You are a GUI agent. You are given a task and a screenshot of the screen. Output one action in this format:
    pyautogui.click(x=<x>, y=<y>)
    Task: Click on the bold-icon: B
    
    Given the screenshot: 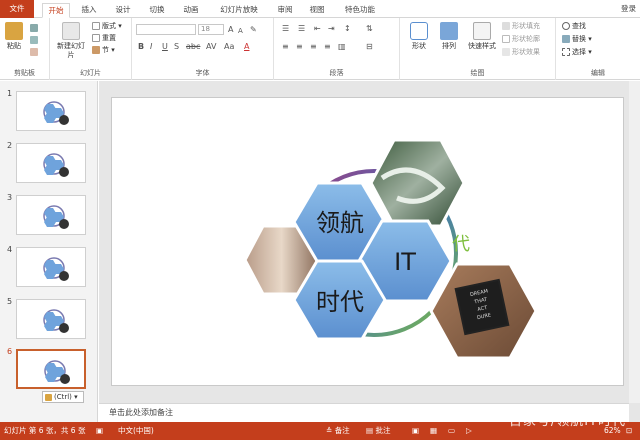 What is the action you would take?
    pyautogui.click(x=141, y=47)
    